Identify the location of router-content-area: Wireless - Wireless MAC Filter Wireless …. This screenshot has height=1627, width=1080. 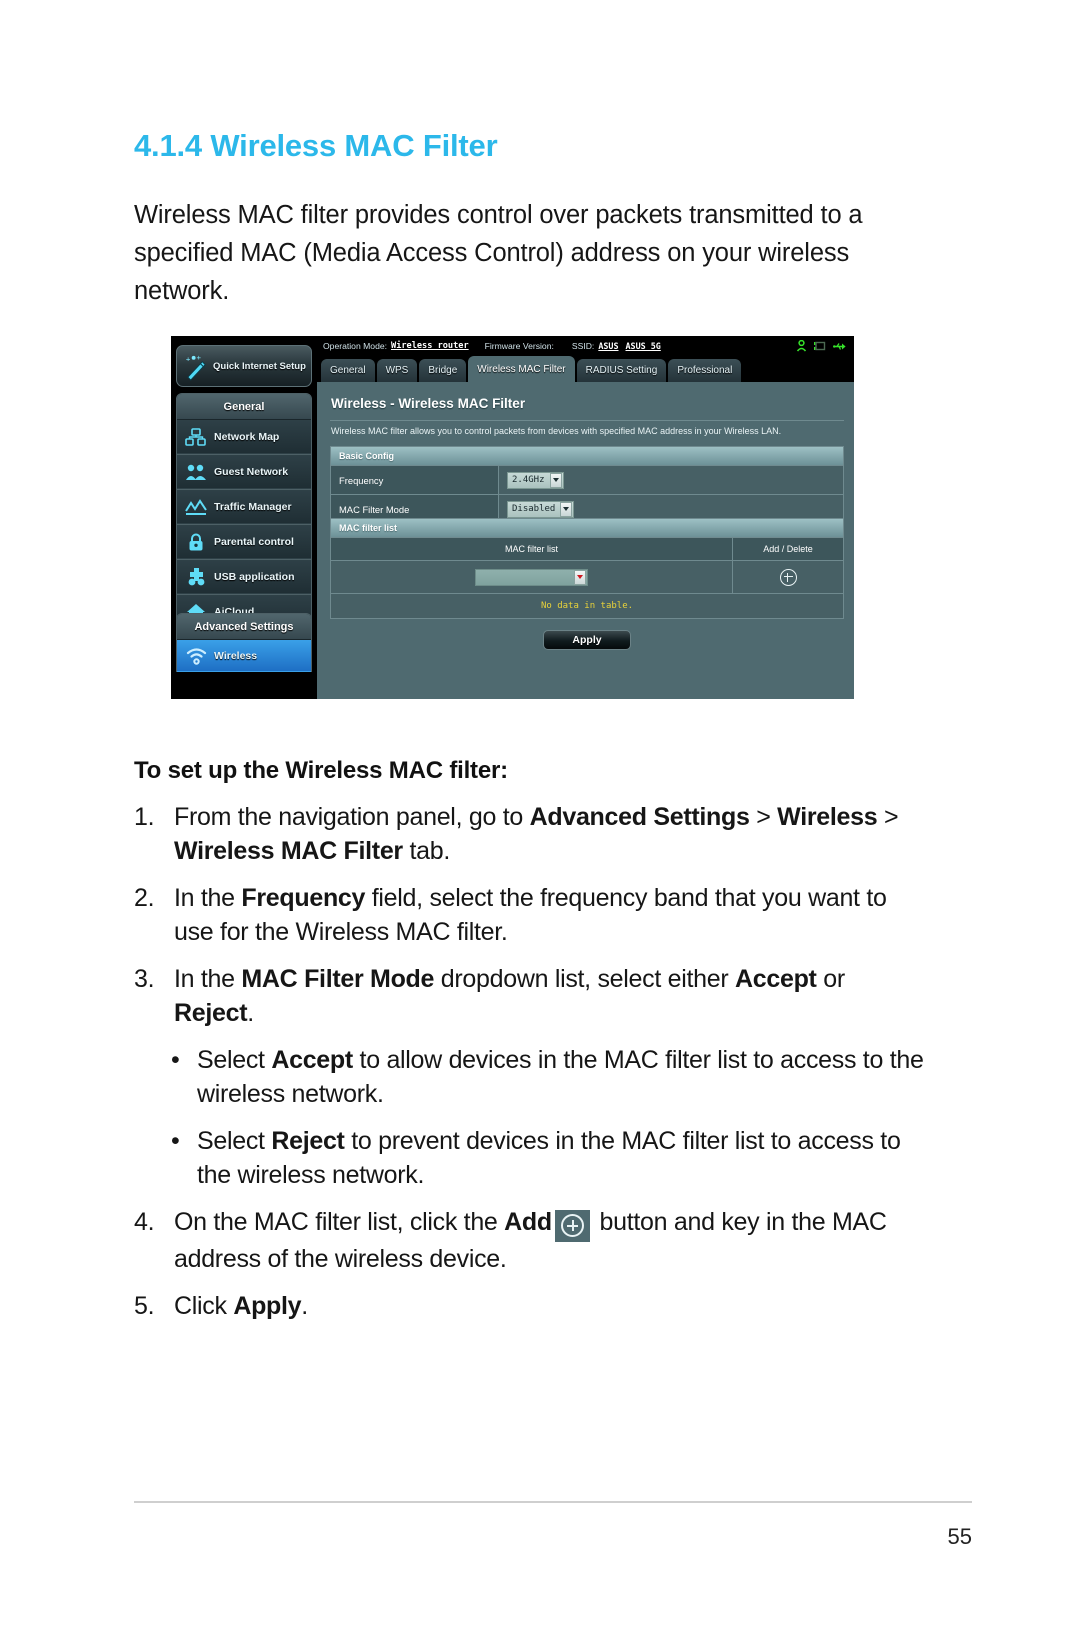
(585, 540).